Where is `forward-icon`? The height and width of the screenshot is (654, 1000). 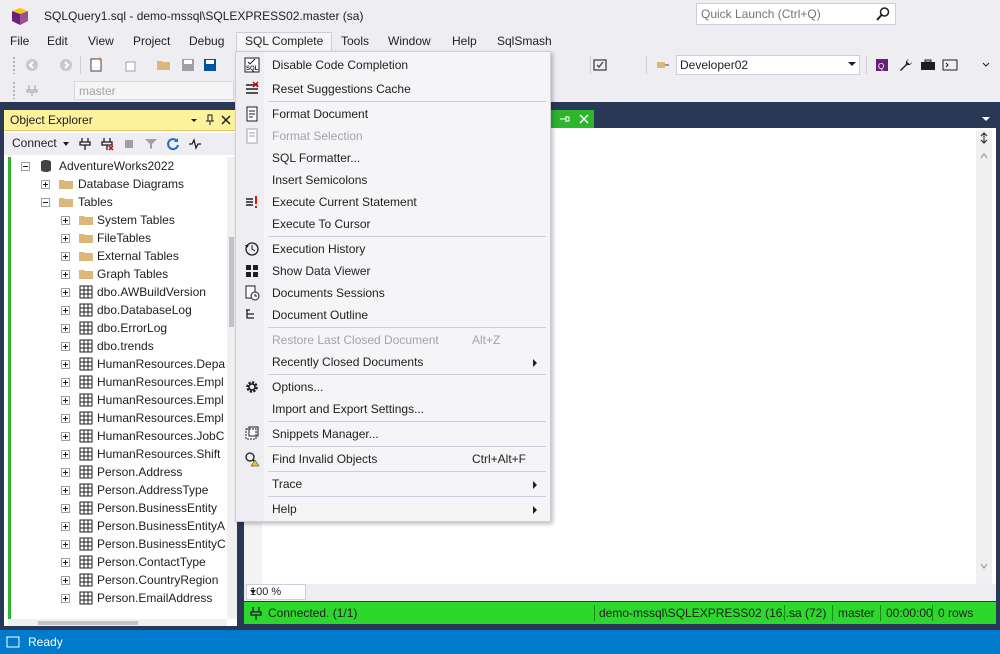
forward-icon is located at coordinates (66, 65).